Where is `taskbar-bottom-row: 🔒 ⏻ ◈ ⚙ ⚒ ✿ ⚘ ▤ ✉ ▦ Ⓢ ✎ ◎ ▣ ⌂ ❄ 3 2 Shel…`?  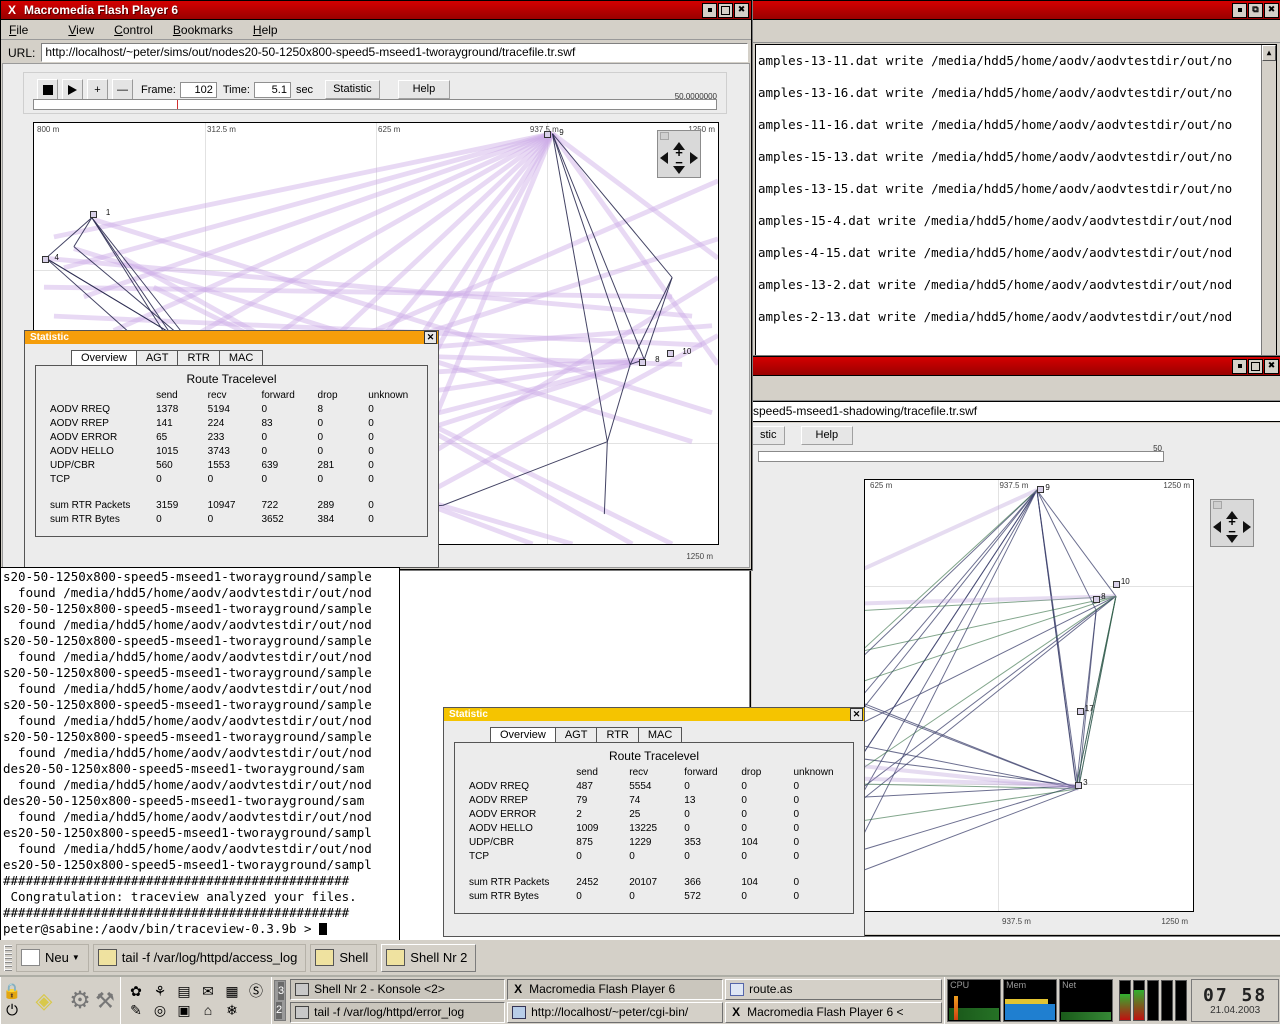 taskbar-bottom-row: 🔒 ⏻ ◈ ⚙ ⚒ ✿ ⚘ ▤ ✉ ▦ Ⓢ ✎ ◎ ▣ ⌂ ❄ 3 2 Shel… is located at coordinates (640, 1000).